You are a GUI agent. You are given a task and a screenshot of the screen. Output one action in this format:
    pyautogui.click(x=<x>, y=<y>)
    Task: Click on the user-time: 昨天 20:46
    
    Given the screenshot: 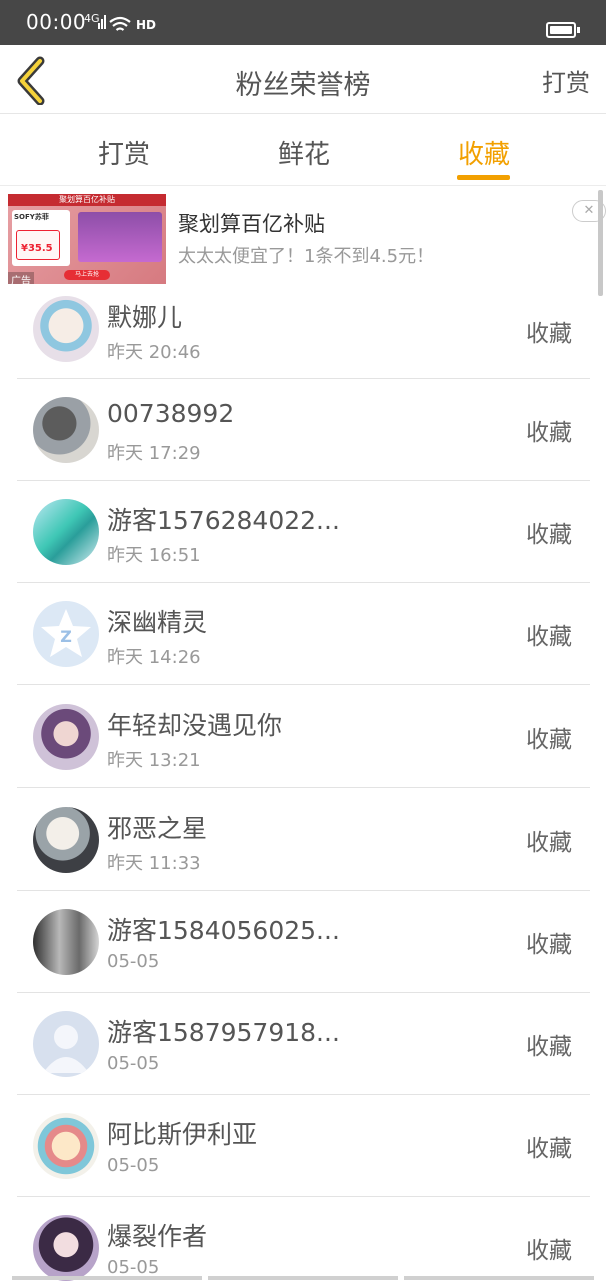 What is the action you would take?
    pyautogui.click(x=154, y=352)
    